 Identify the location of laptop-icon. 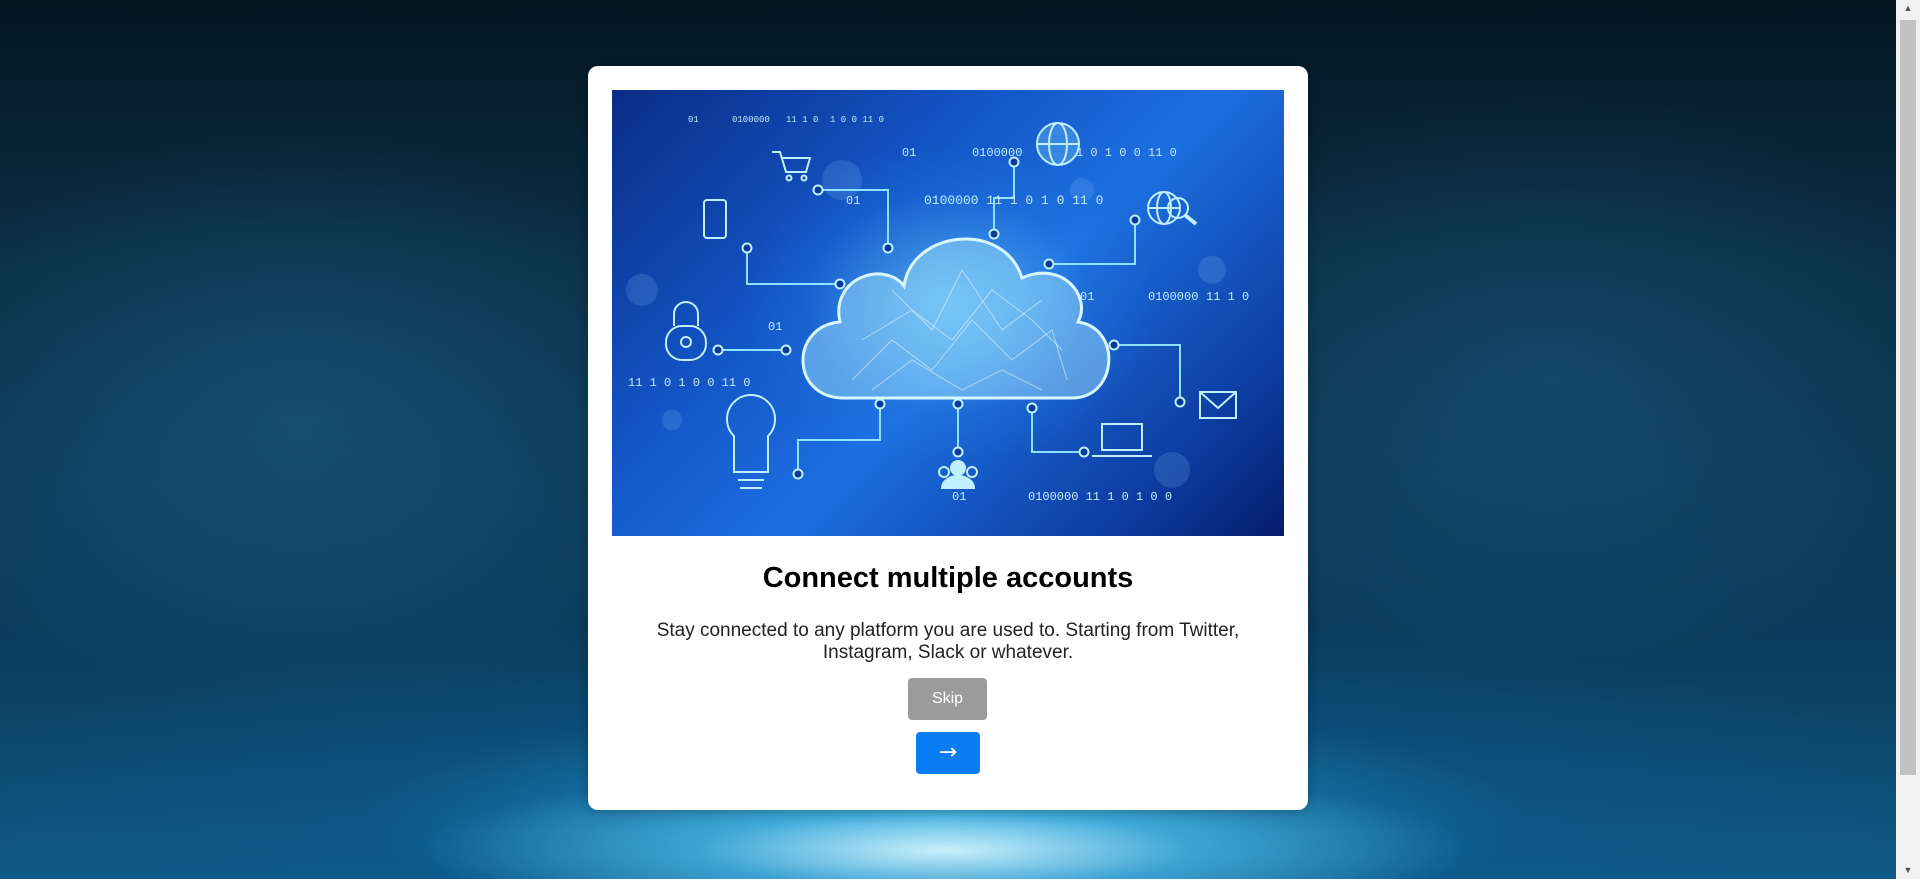
(1122, 440).